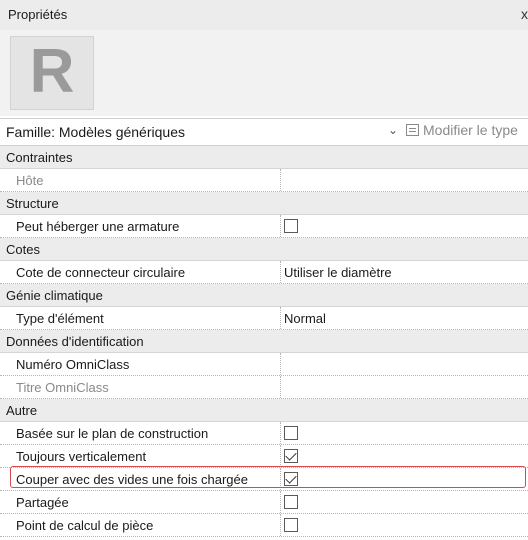  Describe the element at coordinates (38, 14) in the screenshot. I see `panel-title: Propriétés` at that location.